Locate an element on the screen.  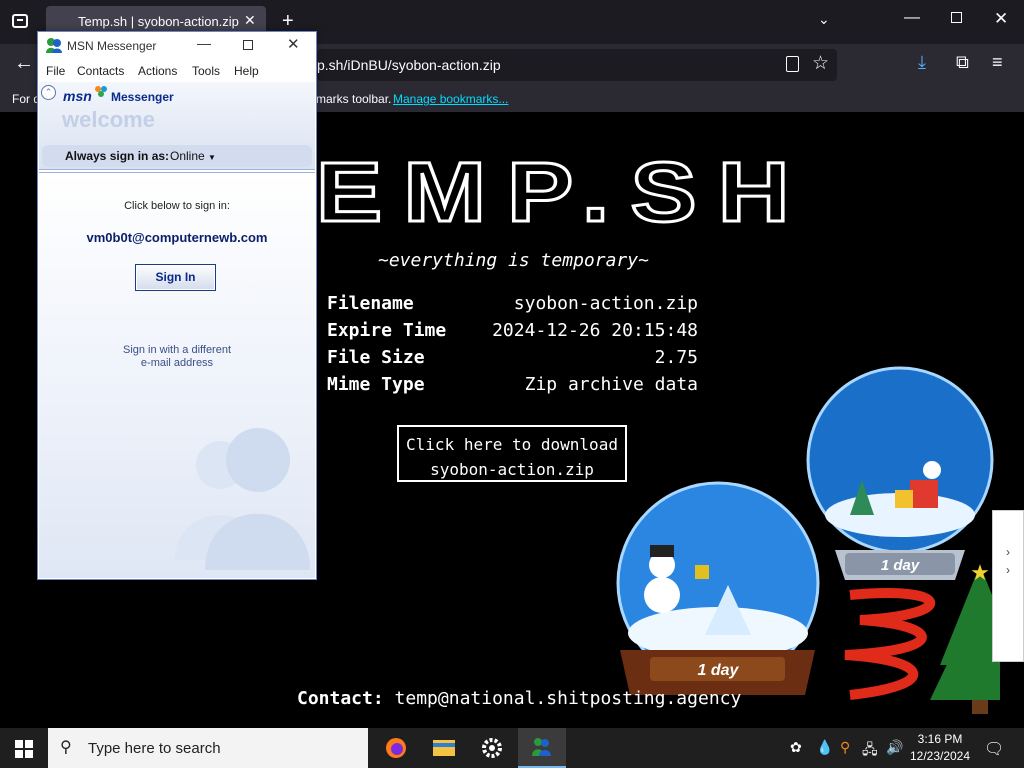
side-panel-tab: › › is located at coordinates (1008, 586).